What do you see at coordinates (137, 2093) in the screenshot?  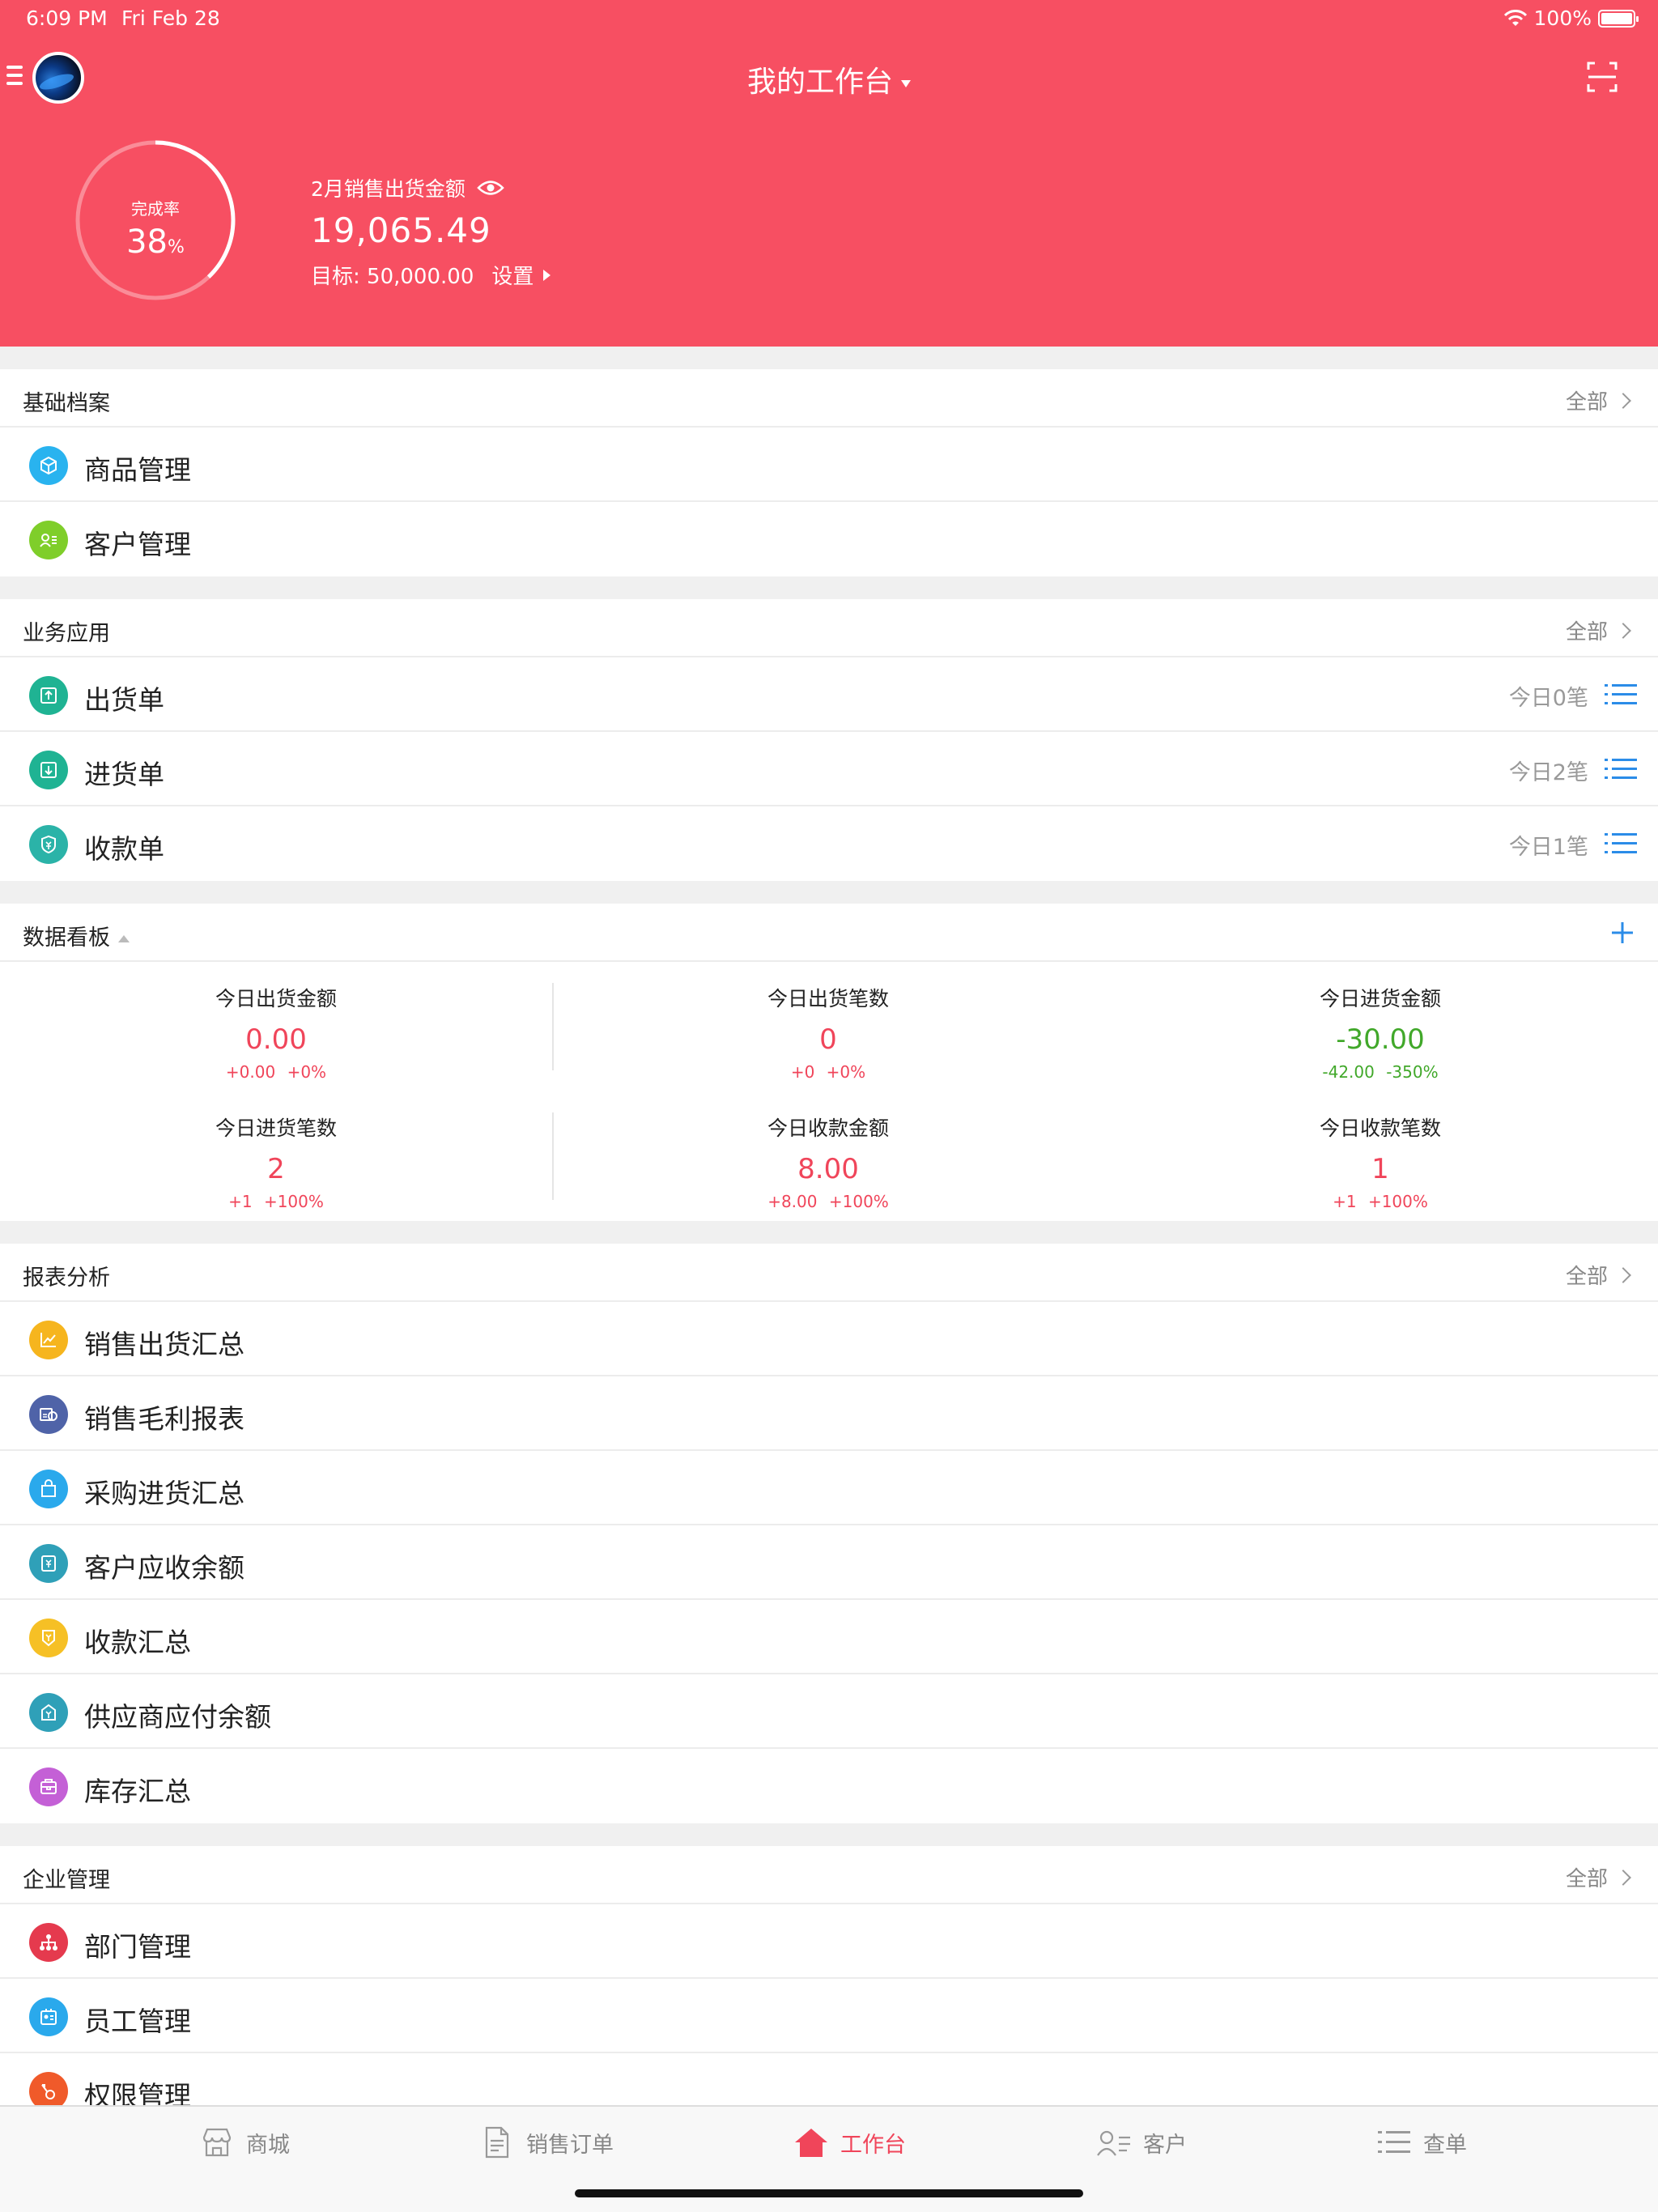 I see `item-label: 权限管理` at bounding box center [137, 2093].